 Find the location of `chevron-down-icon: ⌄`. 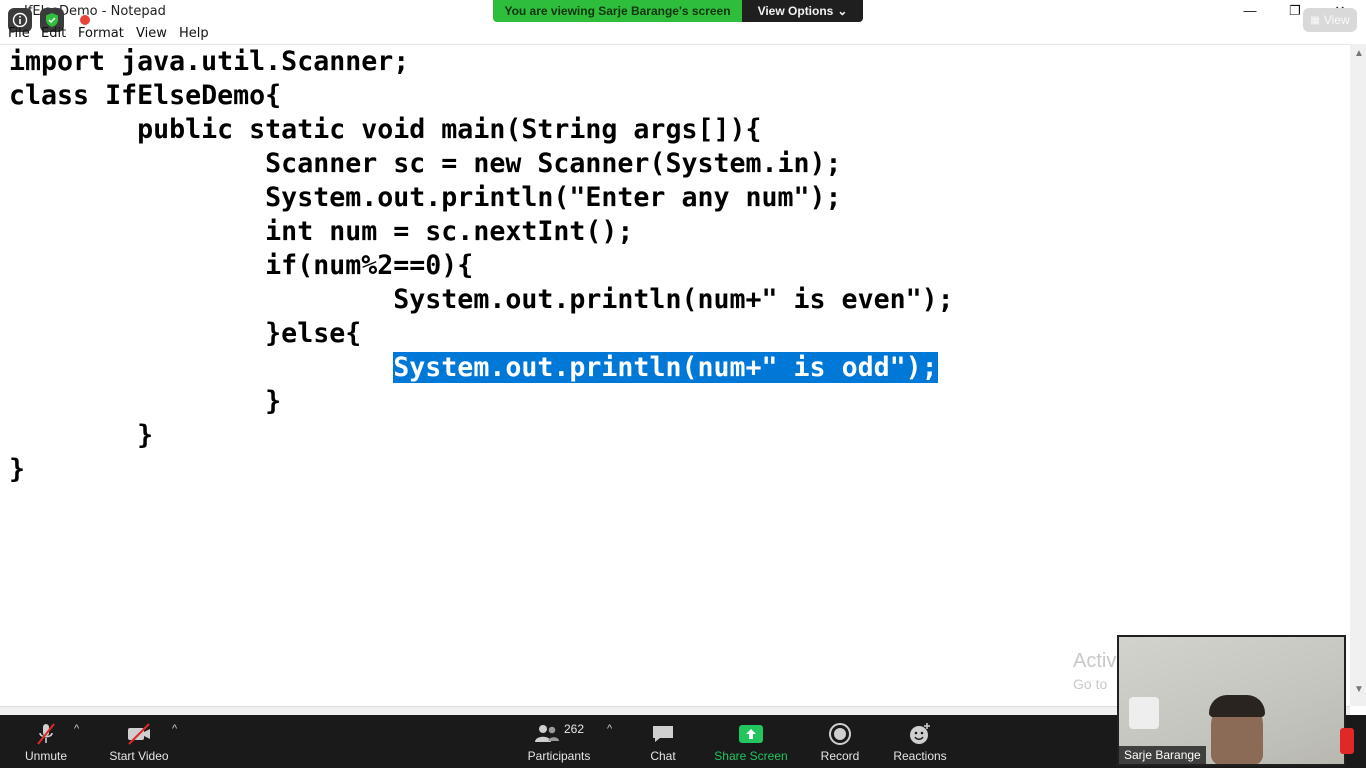

chevron-down-icon: ⌄ is located at coordinates (842, 11).